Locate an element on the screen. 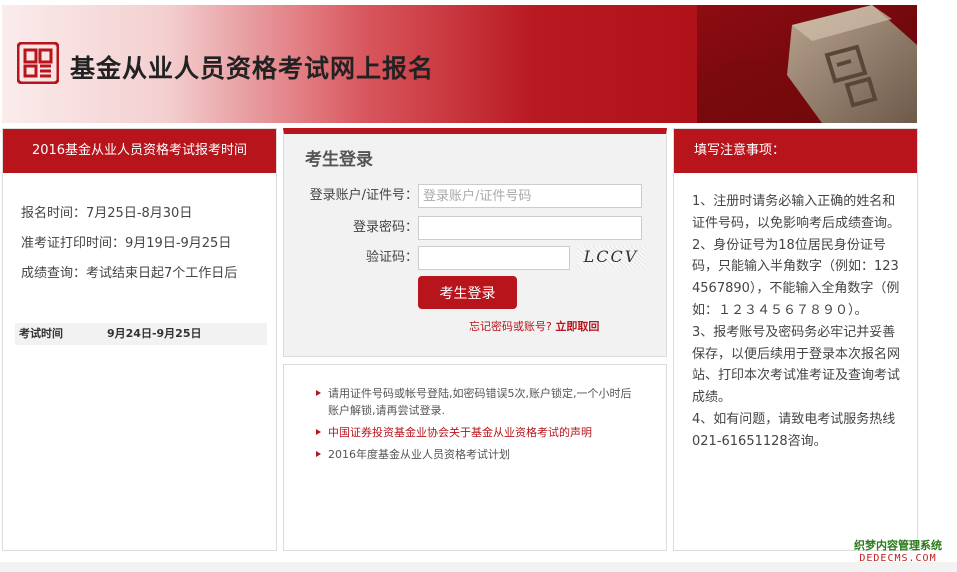  footer-bar is located at coordinates (478, 567).